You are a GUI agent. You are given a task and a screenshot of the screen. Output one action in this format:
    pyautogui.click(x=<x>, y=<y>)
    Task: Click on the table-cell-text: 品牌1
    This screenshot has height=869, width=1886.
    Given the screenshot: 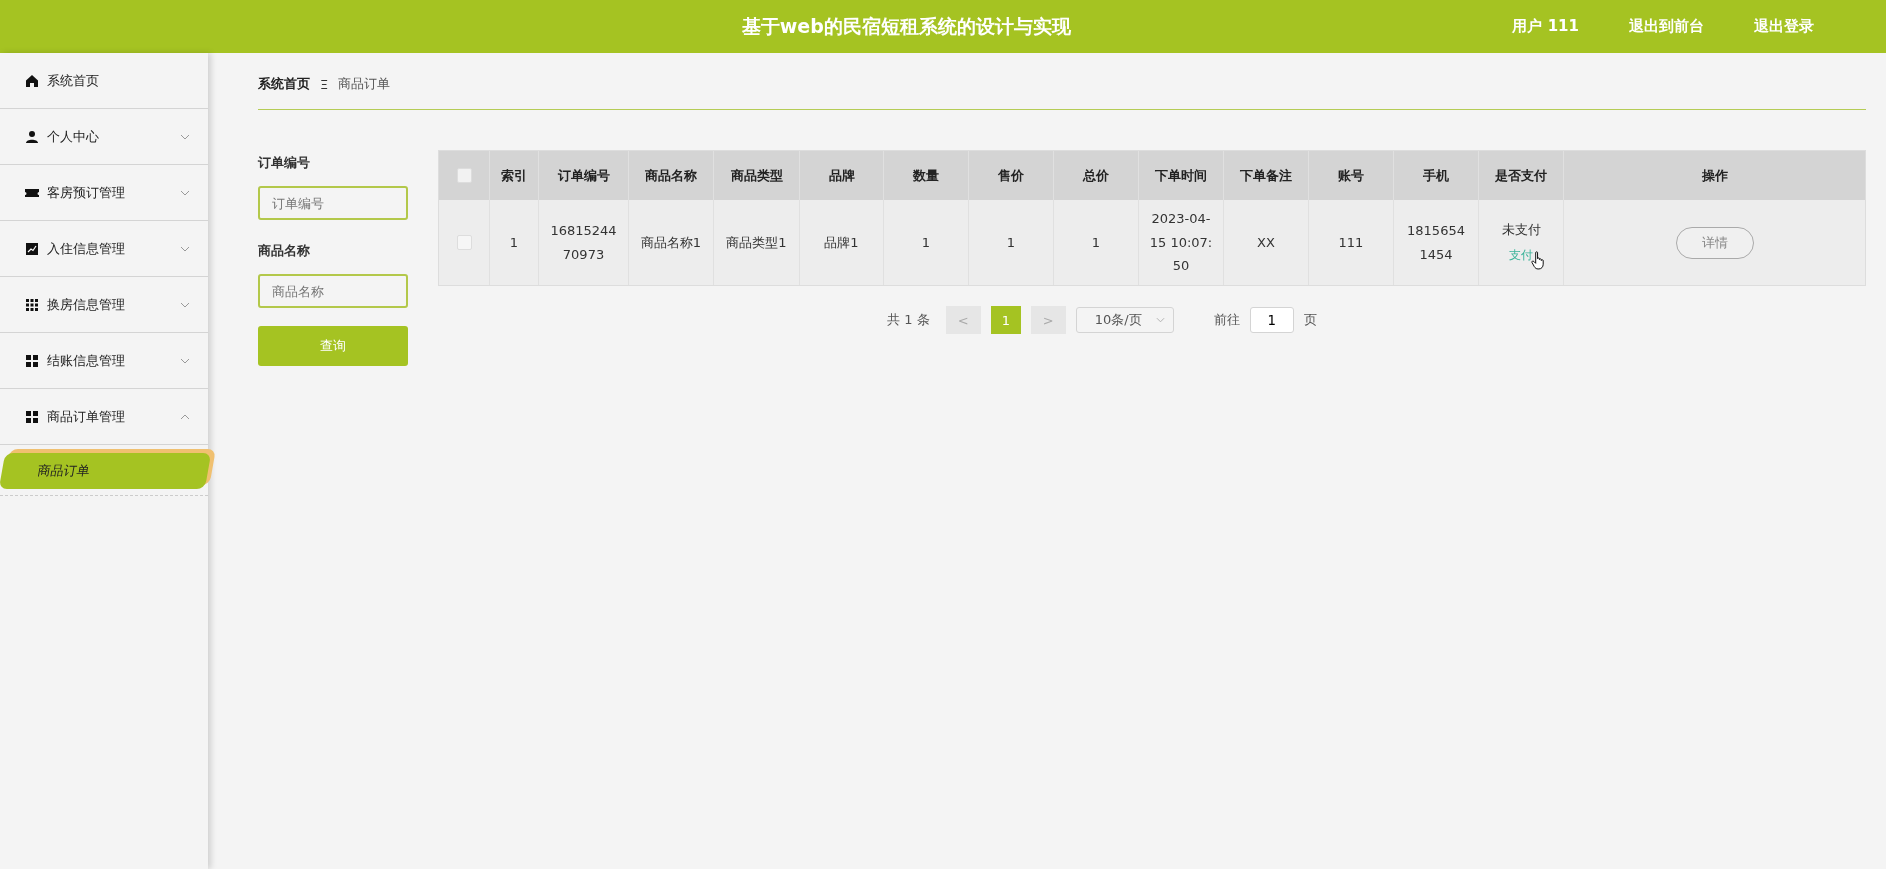 What is the action you would take?
    pyautogui.click(x=841, y=242)
    